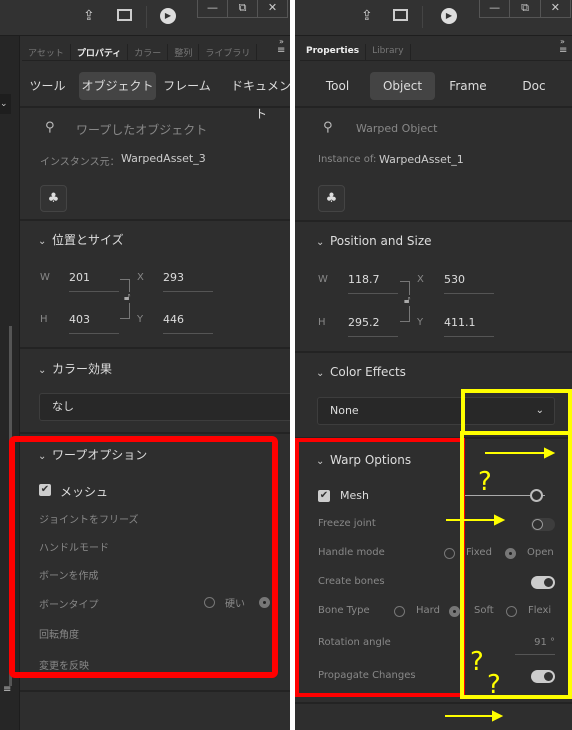  What do you see at coordinates (468, 86) in the screenshot?
I see `subtab-frame: Frame` at bounding box center [468, 86].